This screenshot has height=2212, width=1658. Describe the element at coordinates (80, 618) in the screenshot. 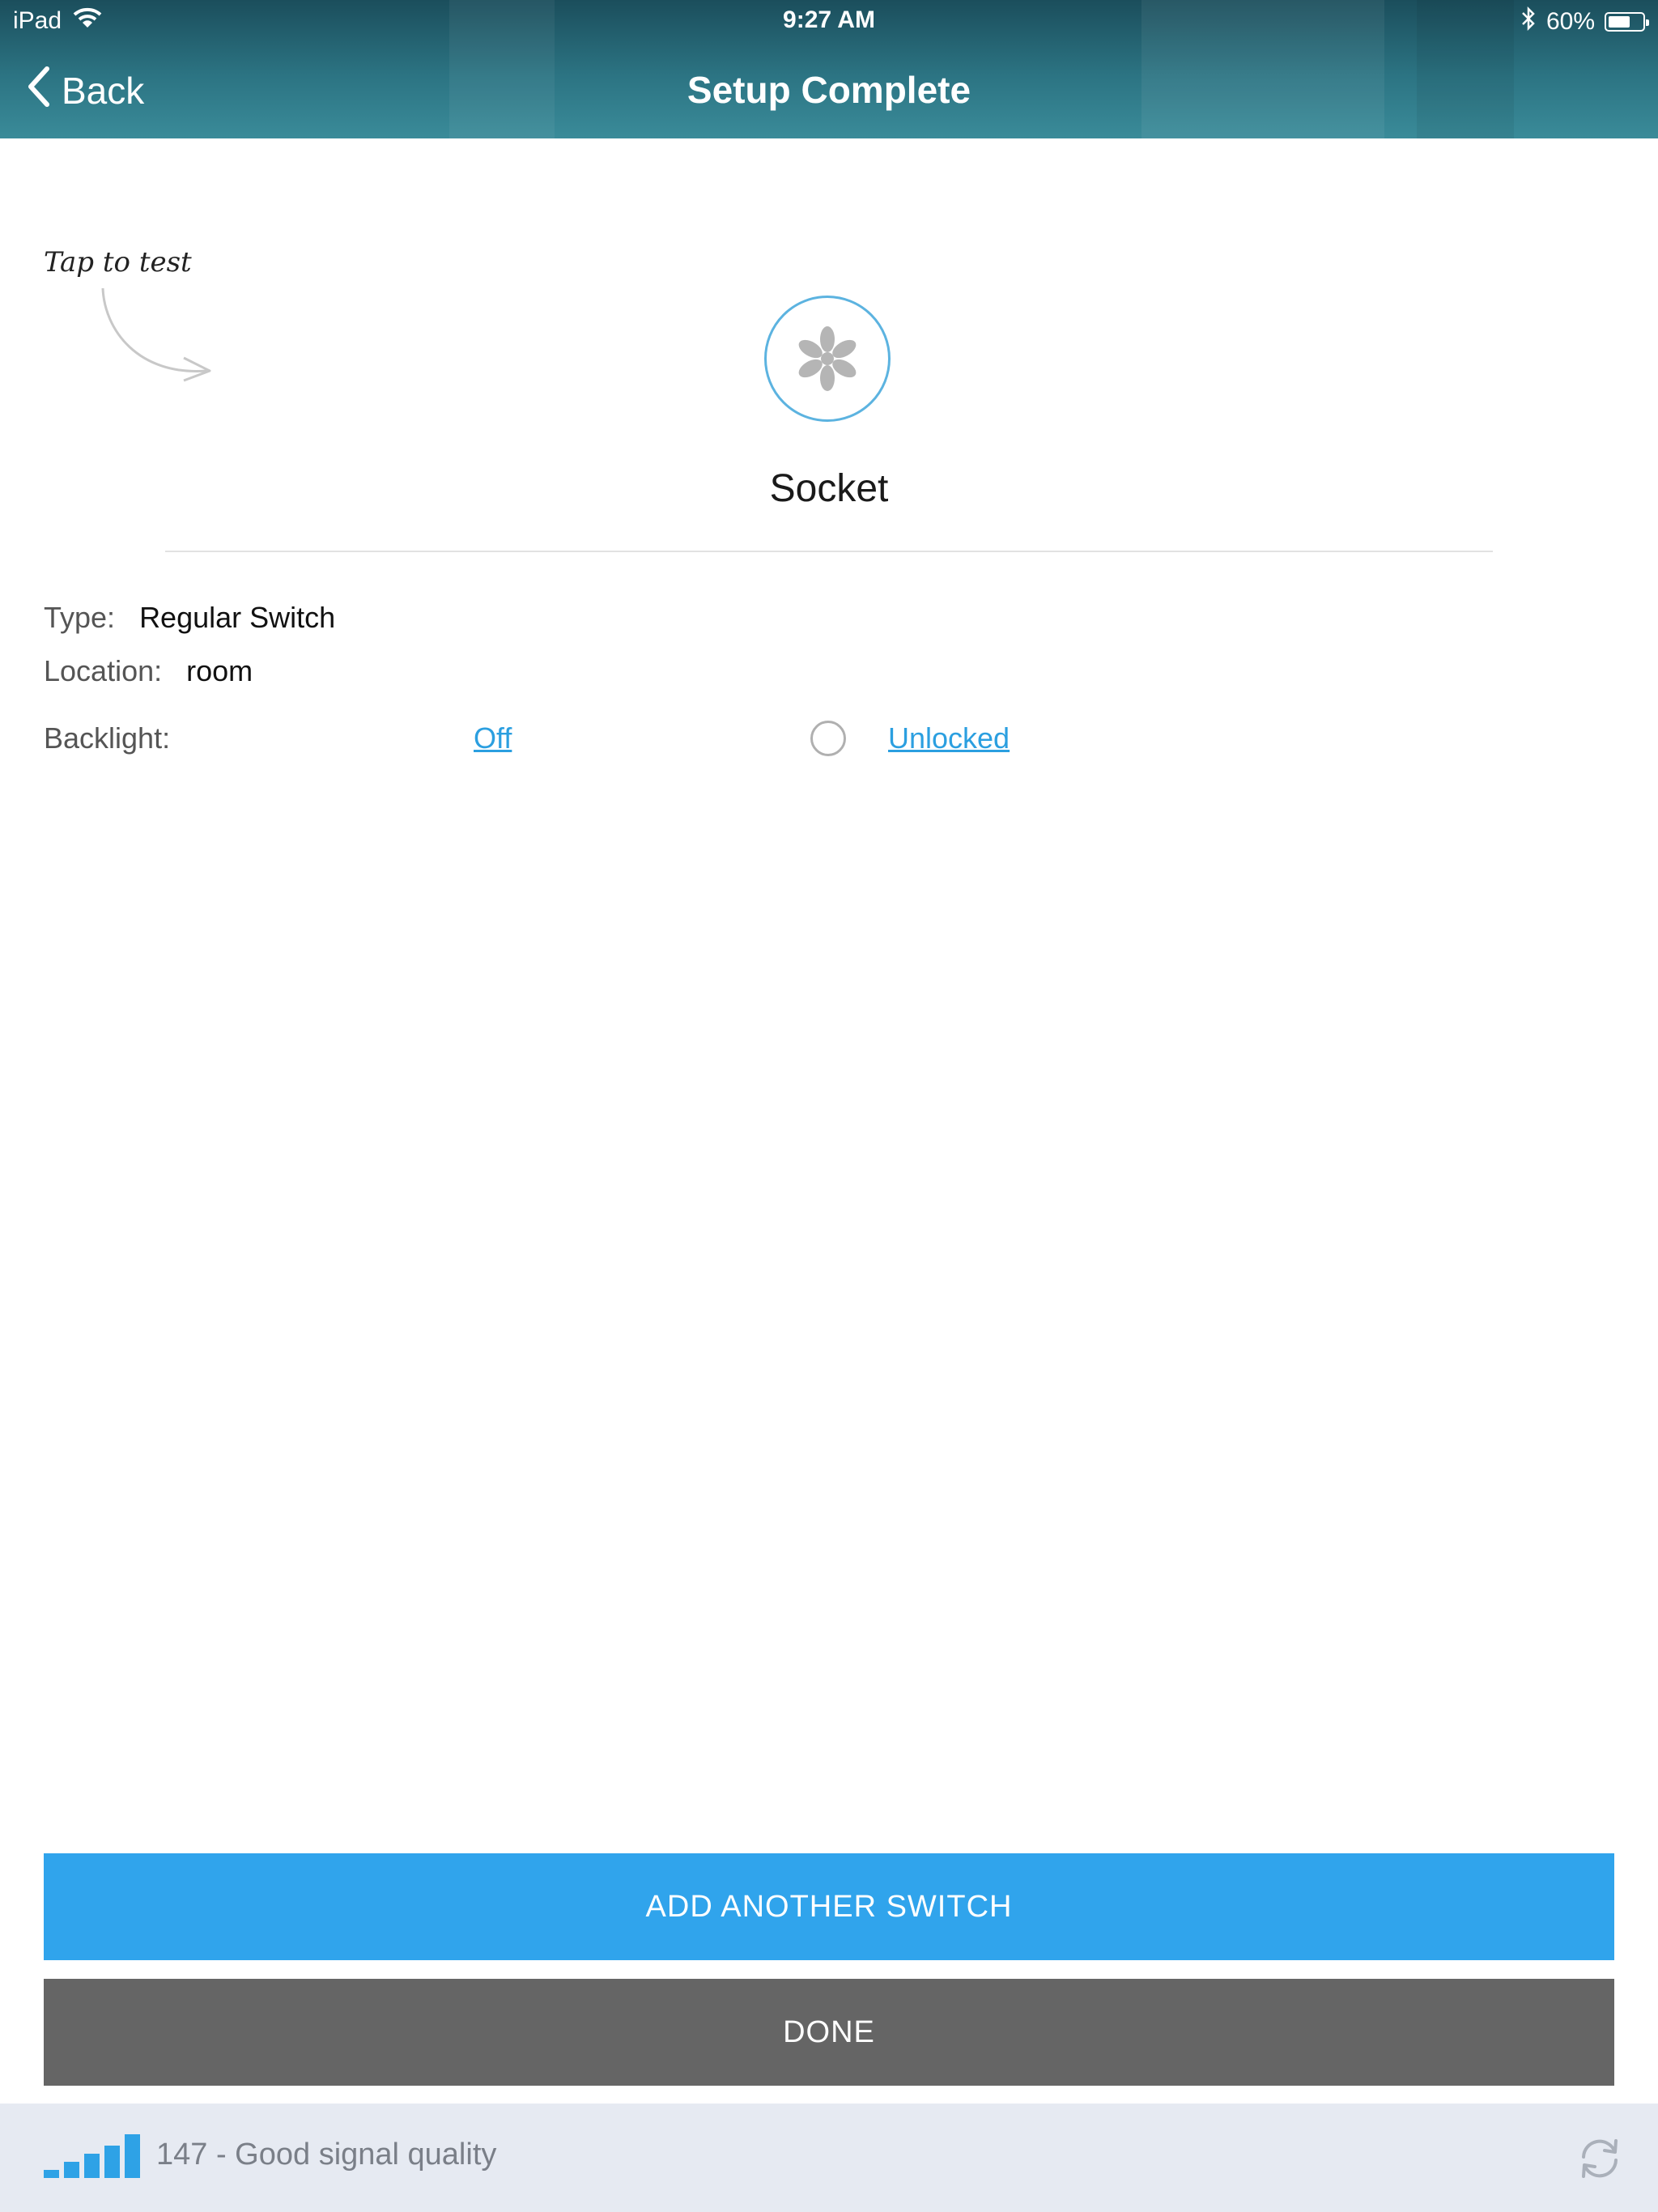

I see `type-label: Type:` at that location.